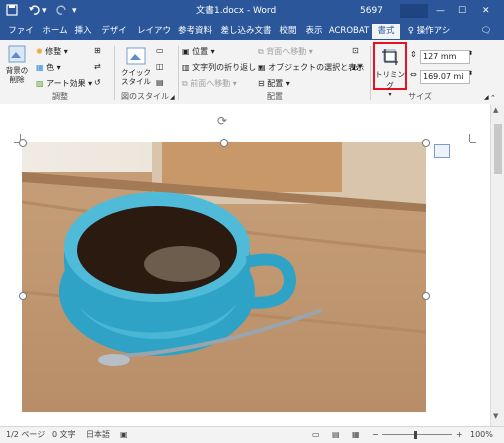 This screenshot has width=504, height=443. Describe the element at coordinates (414, 11) in the screenshot. I see `ribbon-options-icon` at that location.